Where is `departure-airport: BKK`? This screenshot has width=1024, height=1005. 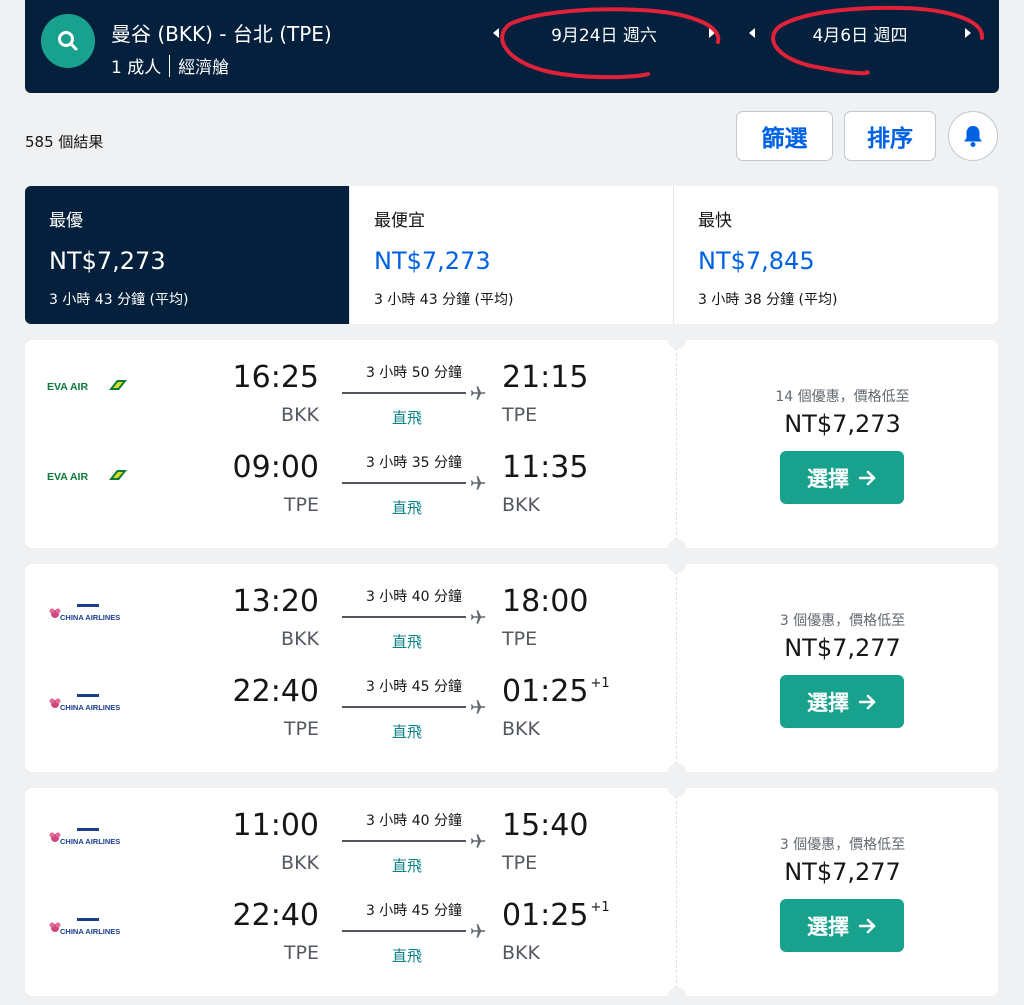 departure-airport: BKK is located at coordinates (300, 415).